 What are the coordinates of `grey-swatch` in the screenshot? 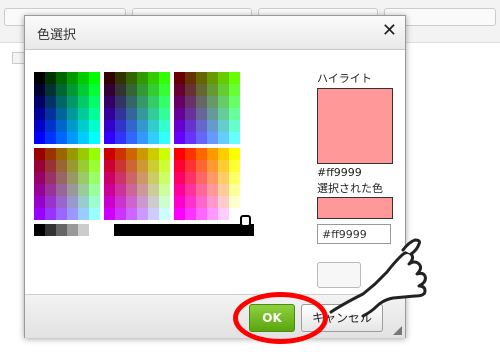 It's located at (50, 230).